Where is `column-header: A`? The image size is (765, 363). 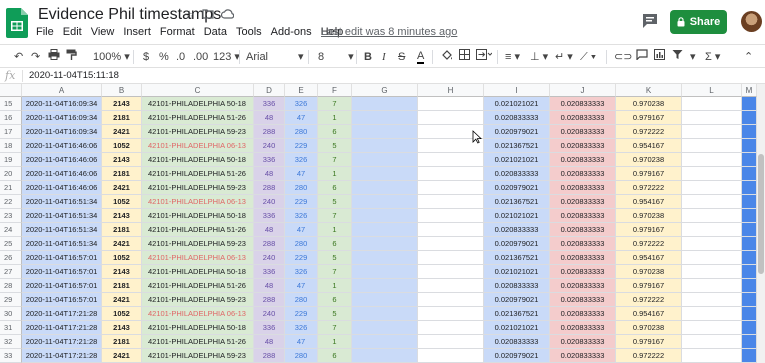 column-header: A is located at coordinates (62, 90).